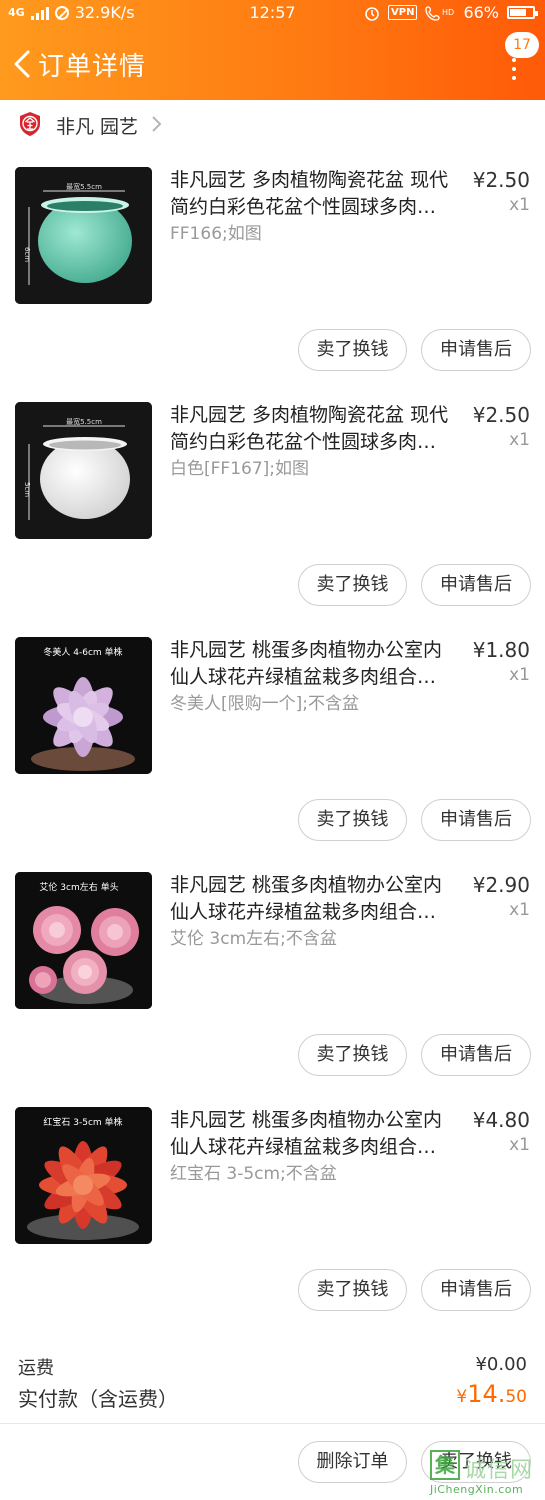  What do you see at coordinates (27, 254) in the screenshot?
I see `thumb-side-label: 6cm` at bounding box center [27, 254].